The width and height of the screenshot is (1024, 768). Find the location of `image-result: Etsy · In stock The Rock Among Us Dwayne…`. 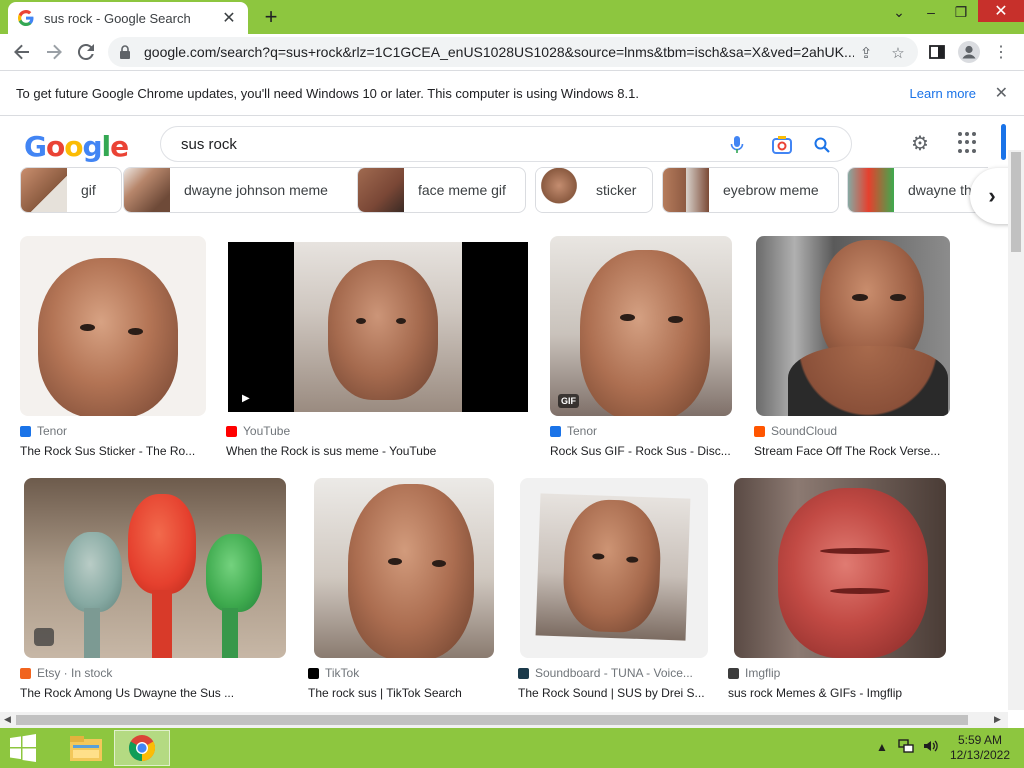

image-result: Etsy · In stock The Rock Among Us Dwayne… is located at coordinates (153, 589).